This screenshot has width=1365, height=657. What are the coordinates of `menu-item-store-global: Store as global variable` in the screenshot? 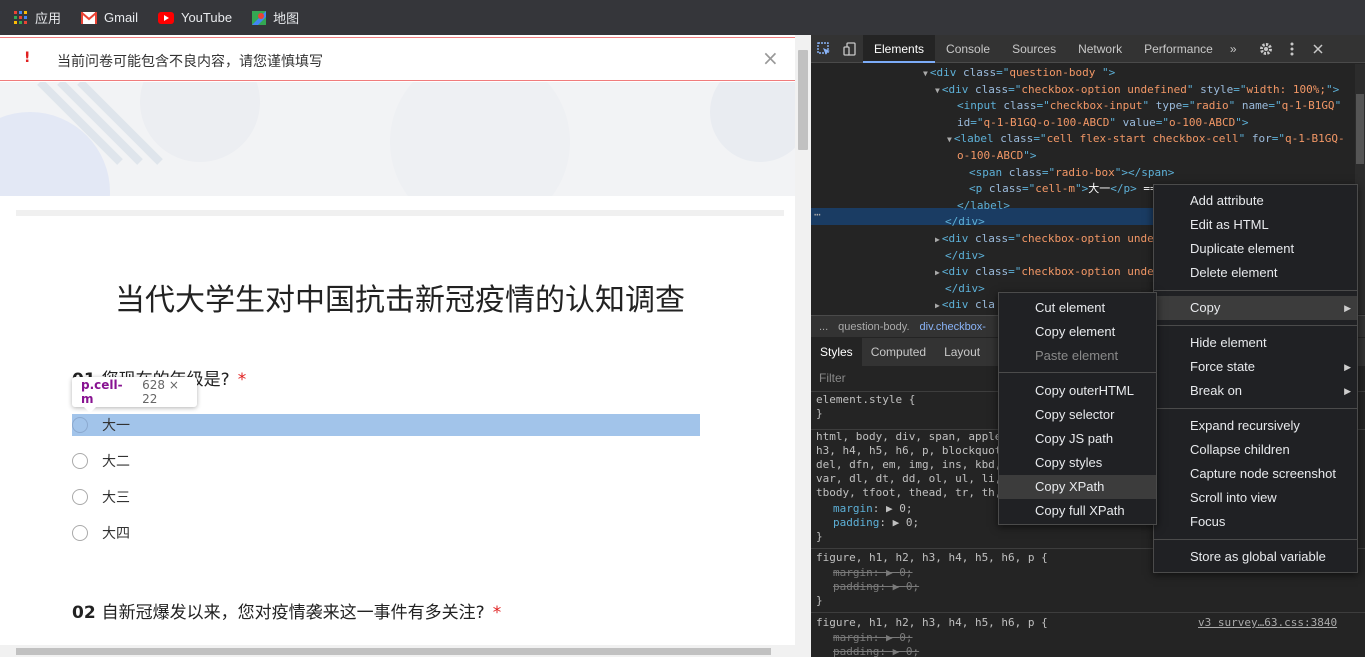 It's located at (1255, 557).